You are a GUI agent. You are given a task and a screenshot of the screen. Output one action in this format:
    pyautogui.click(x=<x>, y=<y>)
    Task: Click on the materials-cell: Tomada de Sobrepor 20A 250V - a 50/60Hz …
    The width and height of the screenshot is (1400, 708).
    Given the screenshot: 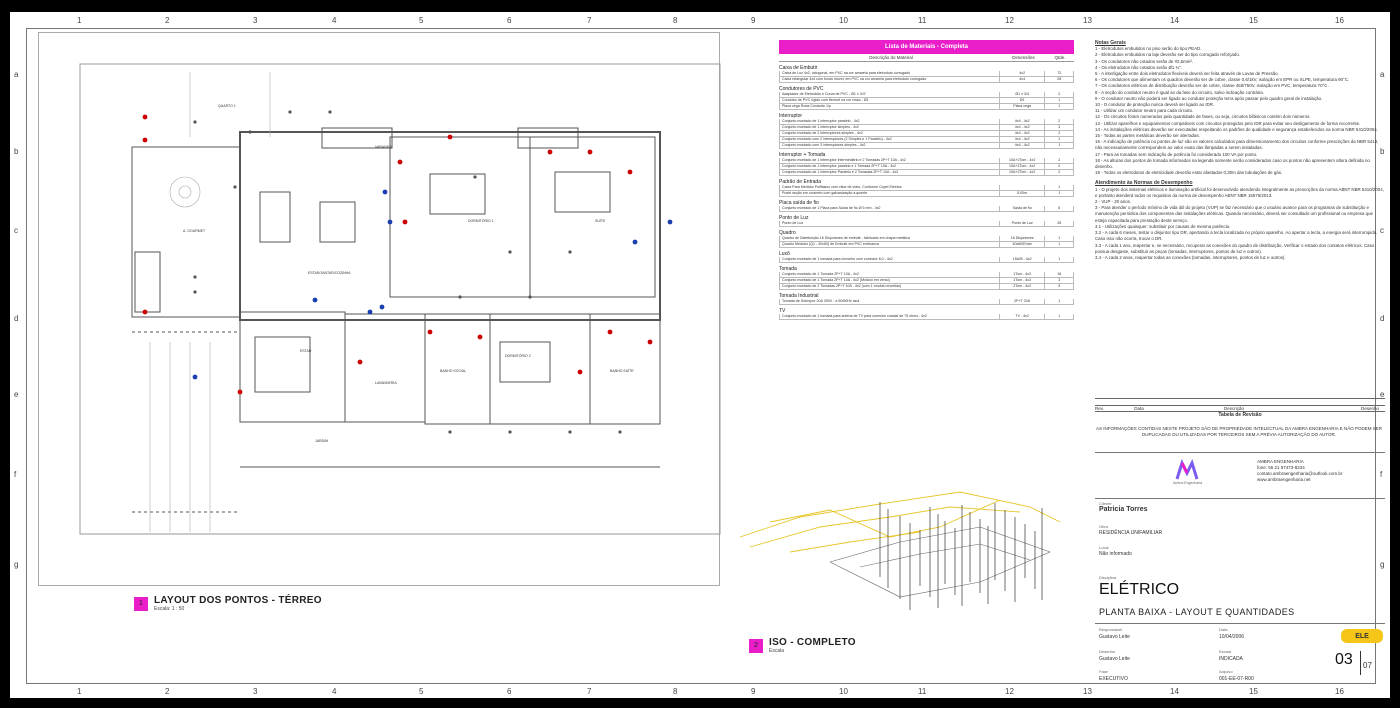 What is the action you would take?
    pyautogui.click(x=890, y=301)
    